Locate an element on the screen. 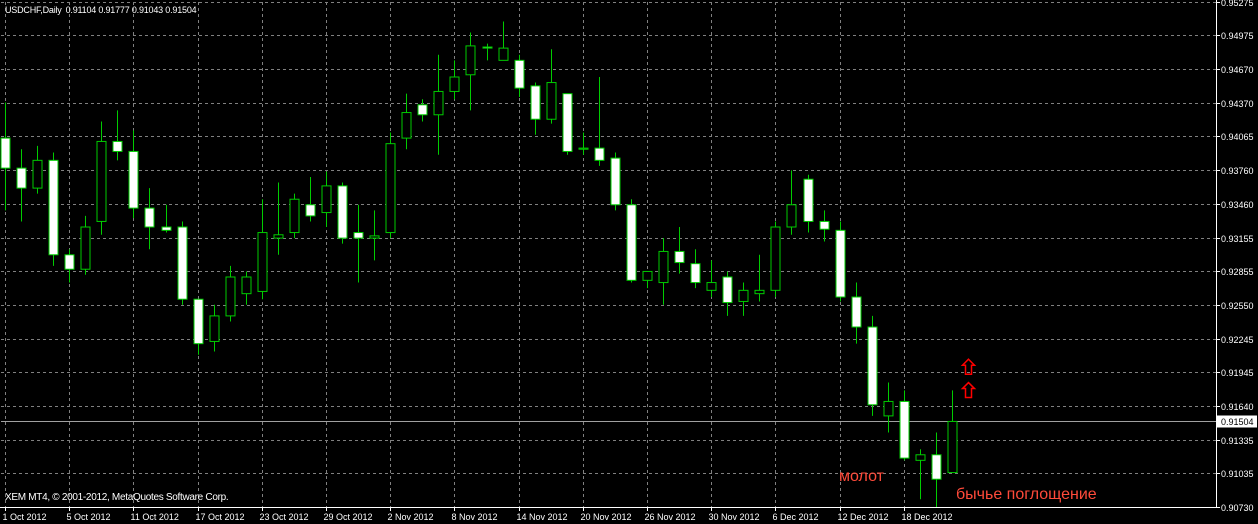 The image size is (1258, 524). time-label: 26 Nov 2012 is located at coordinates (670, 517).